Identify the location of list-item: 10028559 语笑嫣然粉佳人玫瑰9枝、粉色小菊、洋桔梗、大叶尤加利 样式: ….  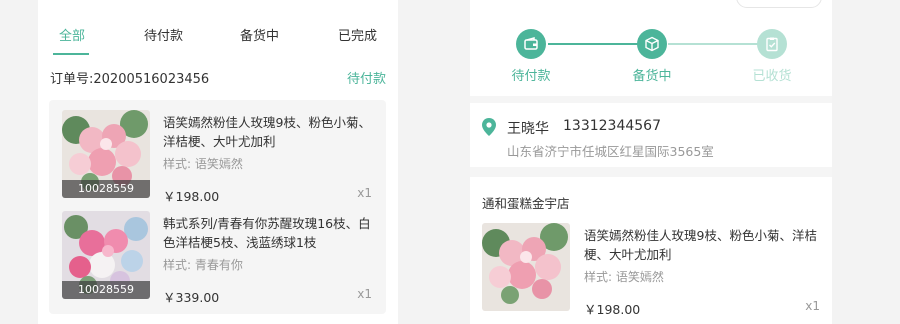
(217, 160).